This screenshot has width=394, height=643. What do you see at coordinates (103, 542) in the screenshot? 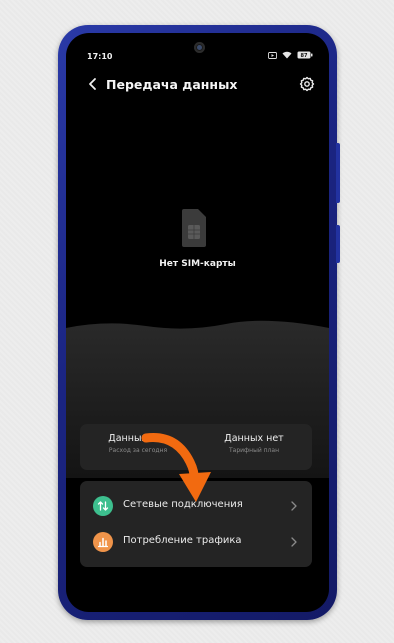
I see `chart-icon` at bounding box center [103, 542].